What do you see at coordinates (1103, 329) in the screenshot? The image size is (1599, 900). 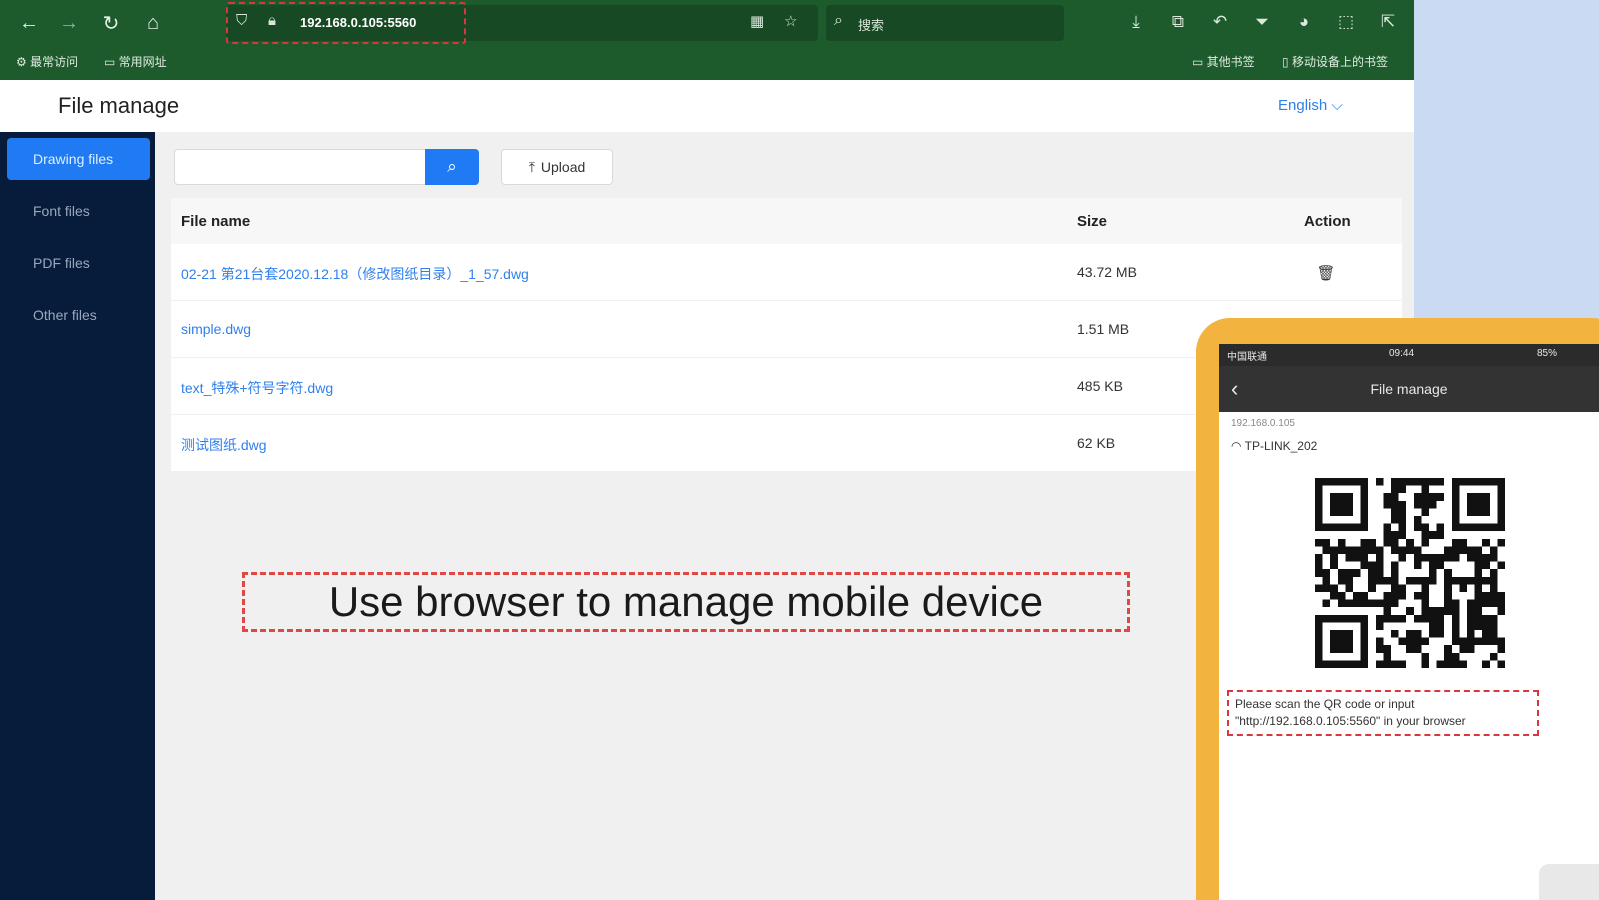 I see `file-size: 1.51 MB` at bounding box center [1103, 329].